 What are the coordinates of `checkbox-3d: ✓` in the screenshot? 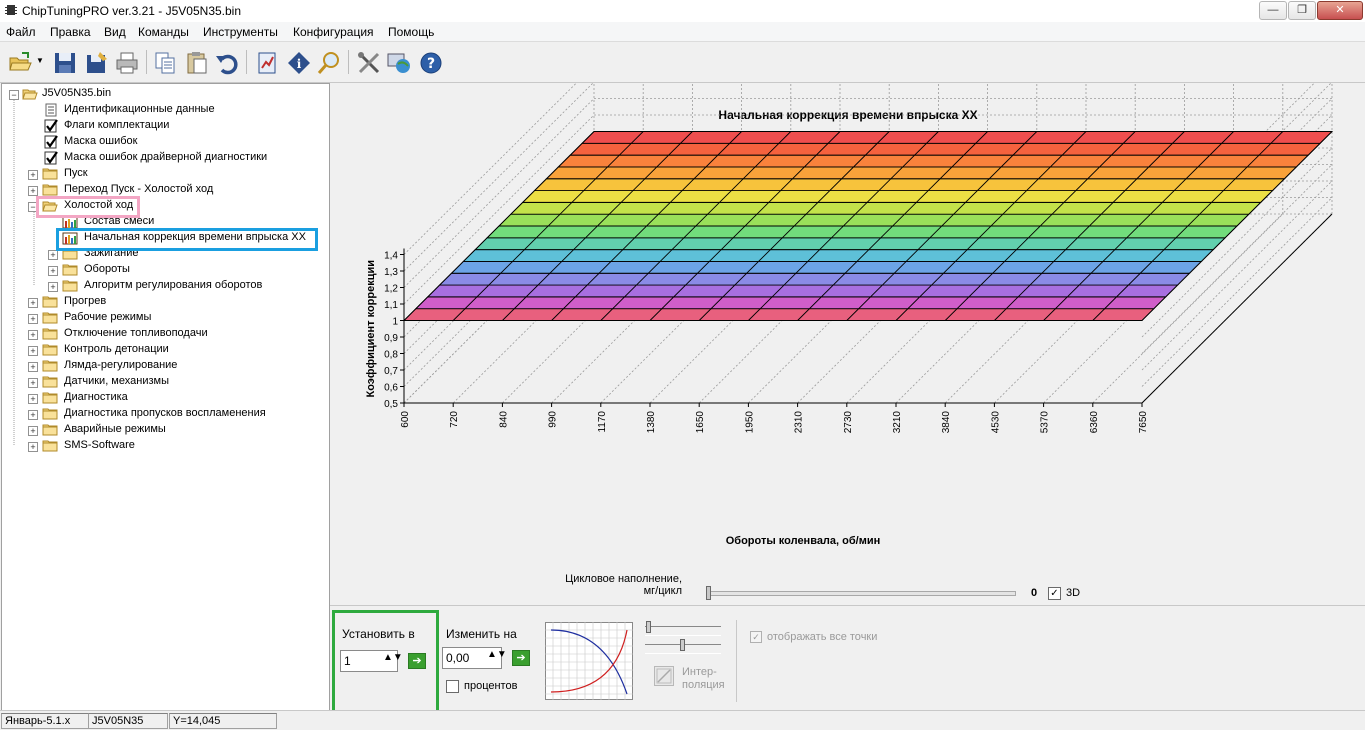 It's located at (1054, 593).